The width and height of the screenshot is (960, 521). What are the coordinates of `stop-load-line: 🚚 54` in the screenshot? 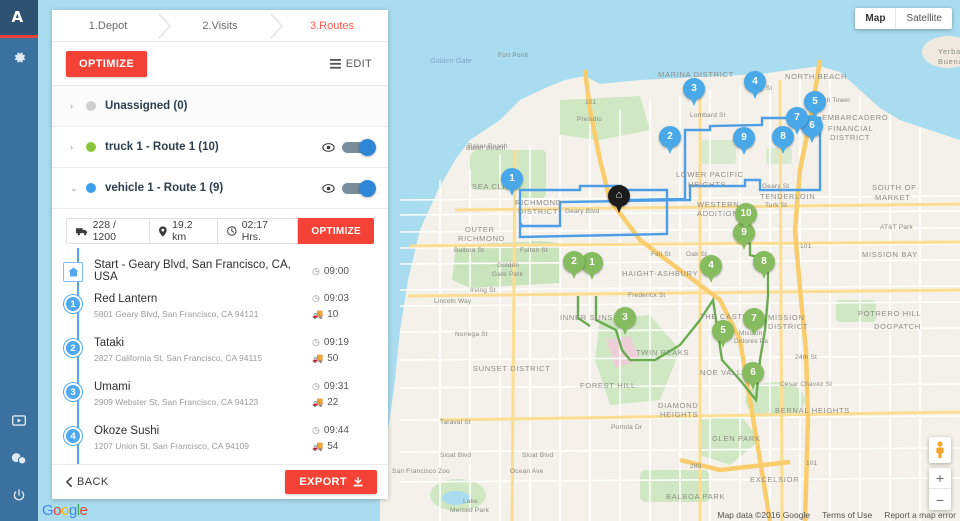 It's located at (343, 446).